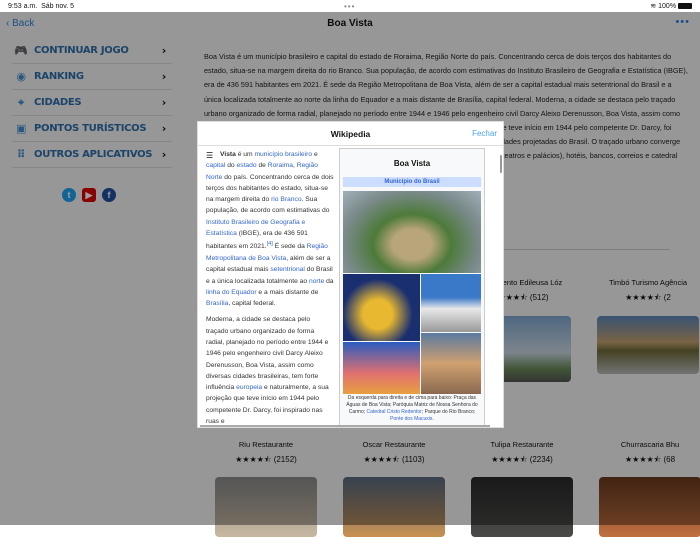 The image size is (700, 537). I want to click on link-europeia: europeia, so click(249, 387).